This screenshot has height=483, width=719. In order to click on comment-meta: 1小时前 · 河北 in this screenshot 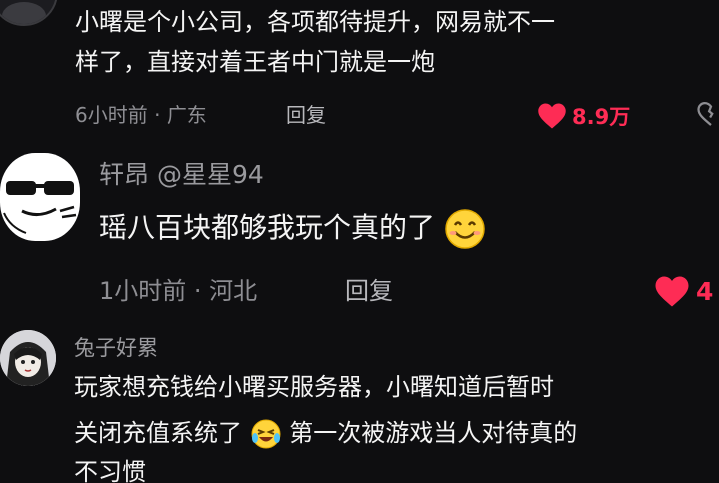, I will do `click(178, 291)`.